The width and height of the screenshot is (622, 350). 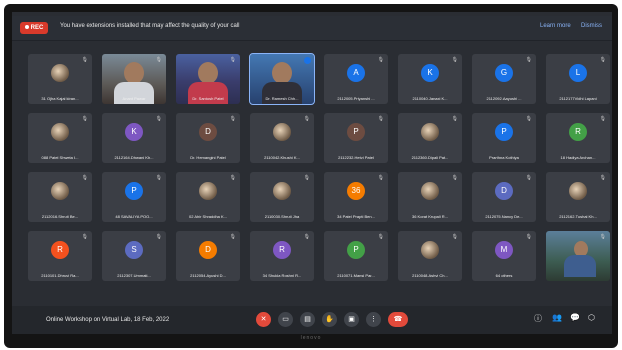 I want to click on participant-tile: 🎙 Dr. Santosh Patel, so click(x=208, y=79).